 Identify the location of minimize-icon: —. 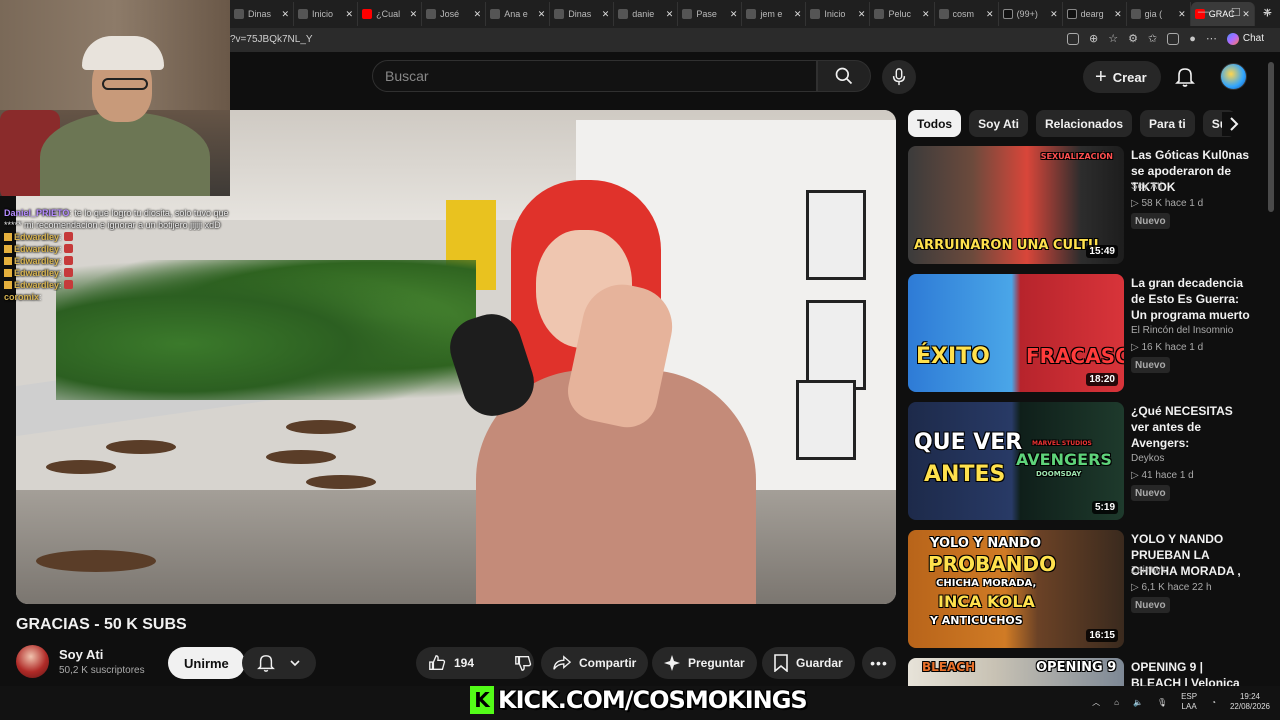
(1203, 12).